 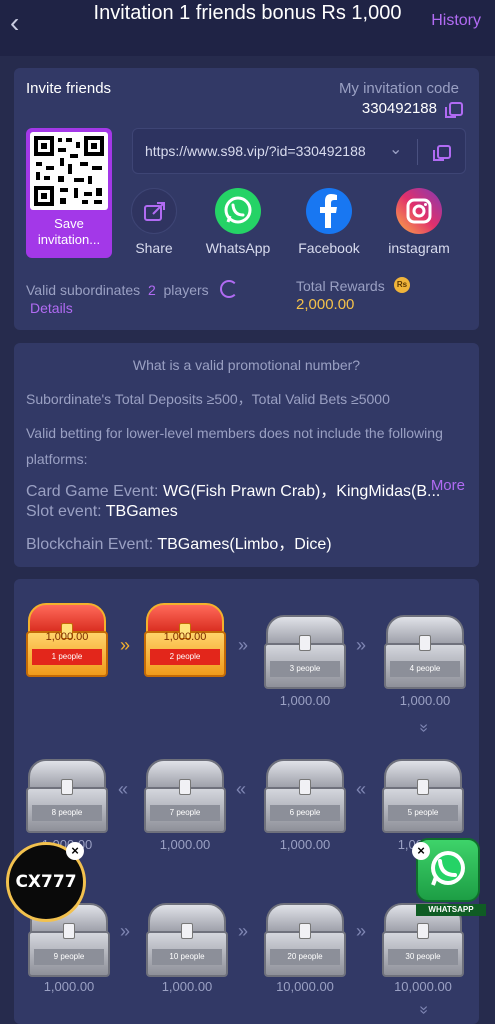 What do you see at coordinates (340, 286) in the screenshot?
I see `total-rewards-label: Total Rewards` at bounding box center [340, 286].